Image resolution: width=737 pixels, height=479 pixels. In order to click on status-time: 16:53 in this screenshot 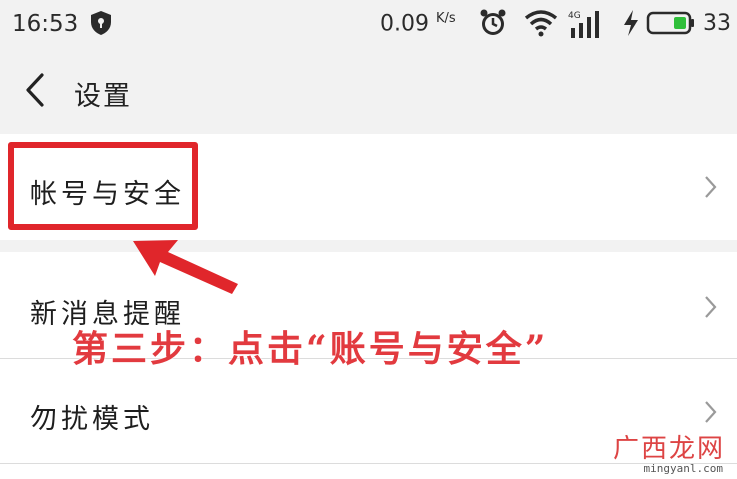, I will do `click(45, 24)`.